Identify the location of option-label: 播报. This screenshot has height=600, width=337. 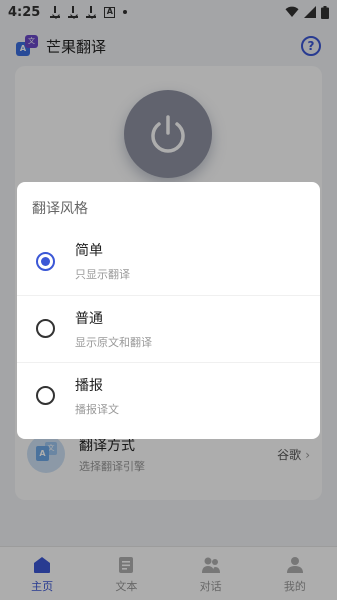
(89, 385).